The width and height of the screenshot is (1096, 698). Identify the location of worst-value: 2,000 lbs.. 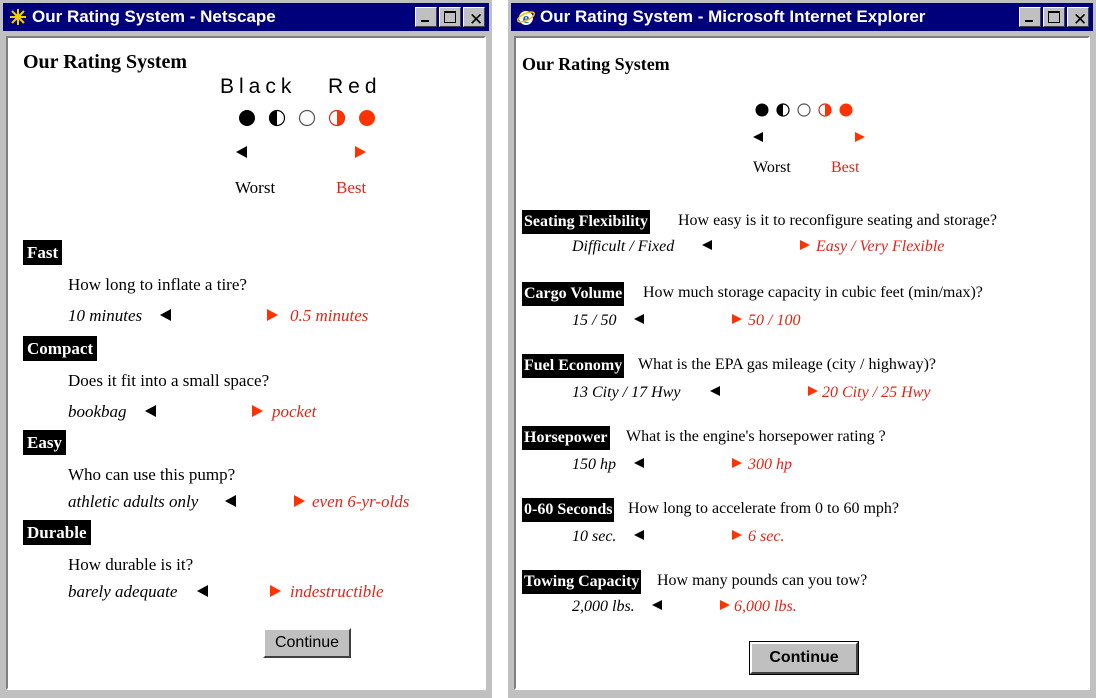
(603, 606).